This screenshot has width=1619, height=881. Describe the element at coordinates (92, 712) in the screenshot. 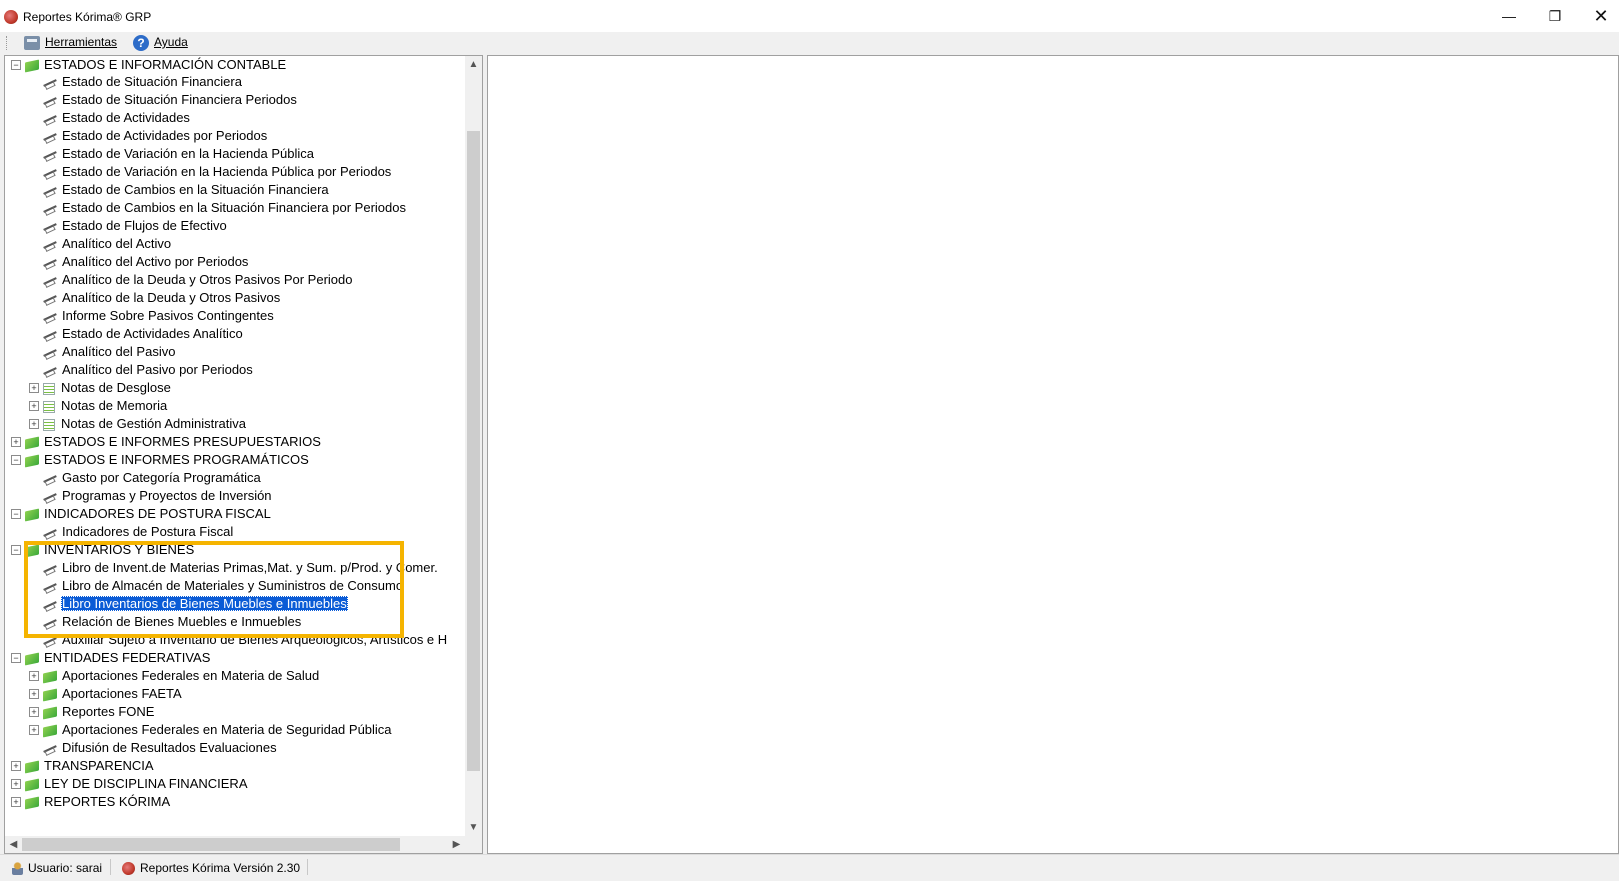

I see `tree-node-fone: + Reportes FONE` at that location.